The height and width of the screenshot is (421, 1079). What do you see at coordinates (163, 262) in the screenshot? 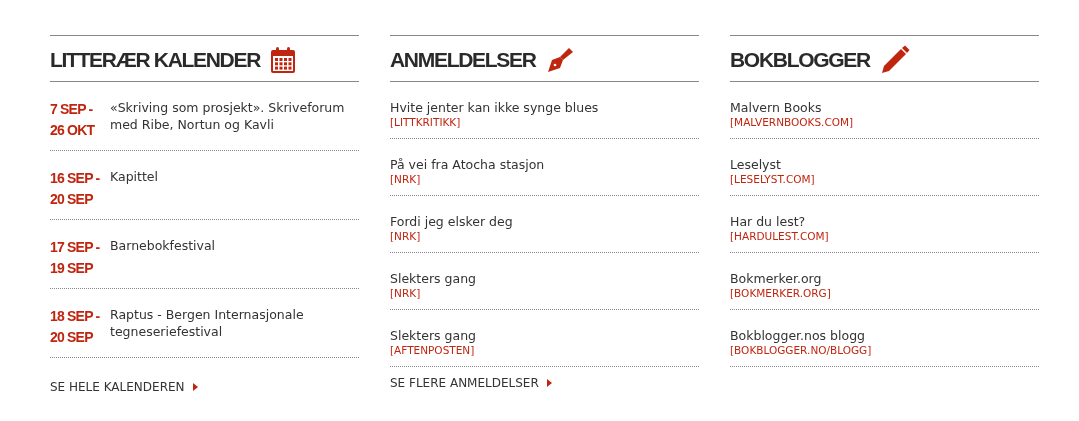
I see `event-title: Barnebokfestival` at bounding box center [163, 262].